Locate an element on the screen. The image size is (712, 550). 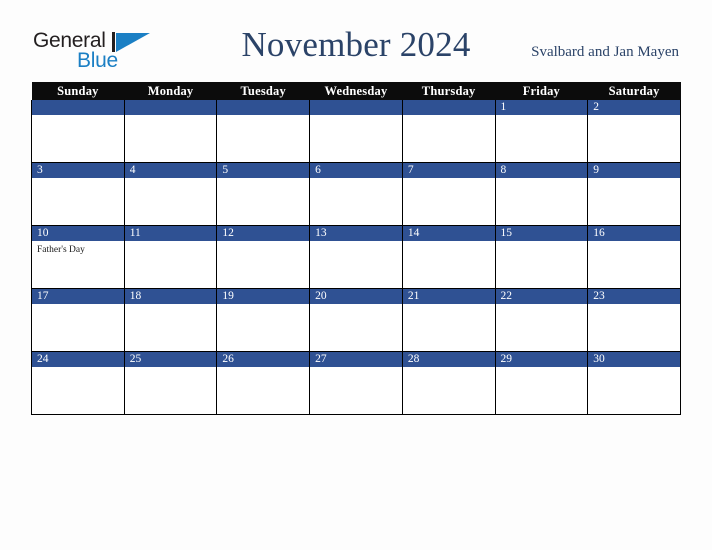
day-number: 24 is located at coordinates (78, 359).